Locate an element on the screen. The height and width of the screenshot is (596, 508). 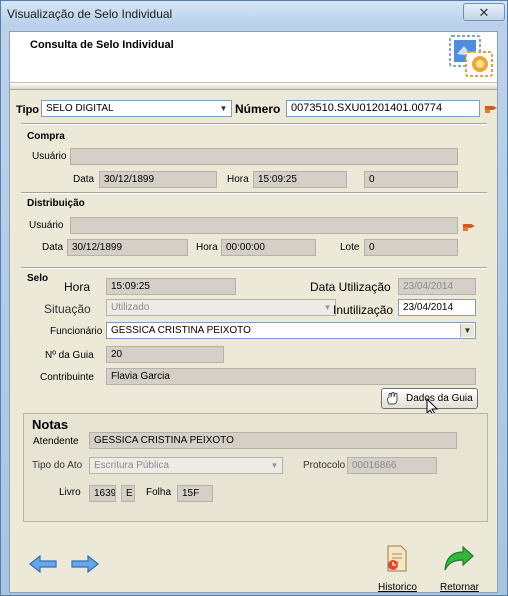
data-utilizacao-label: Data Utilização is located at coordinates (350, 287).